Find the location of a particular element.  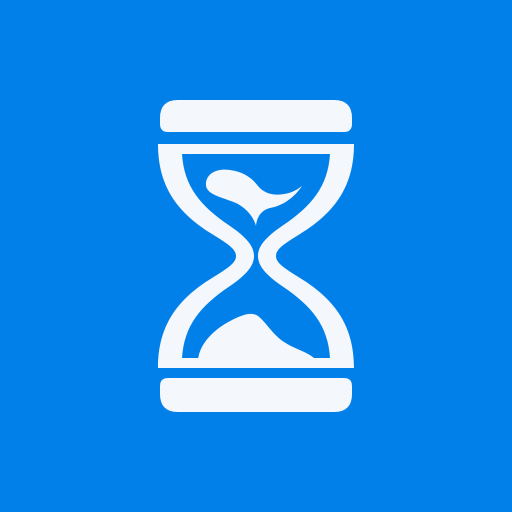

hourglass-top-cap is located at coordinates (256, 116).